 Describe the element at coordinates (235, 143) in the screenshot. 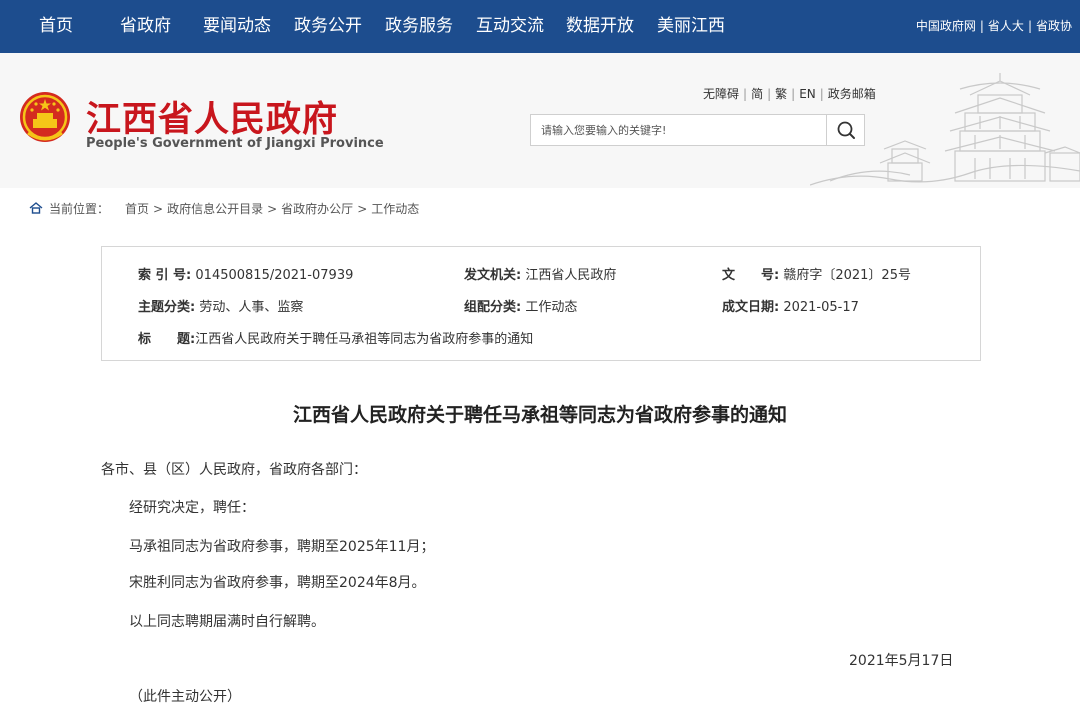

I see `site-subtitle: People's Government of Jiangxi Province` at that location.